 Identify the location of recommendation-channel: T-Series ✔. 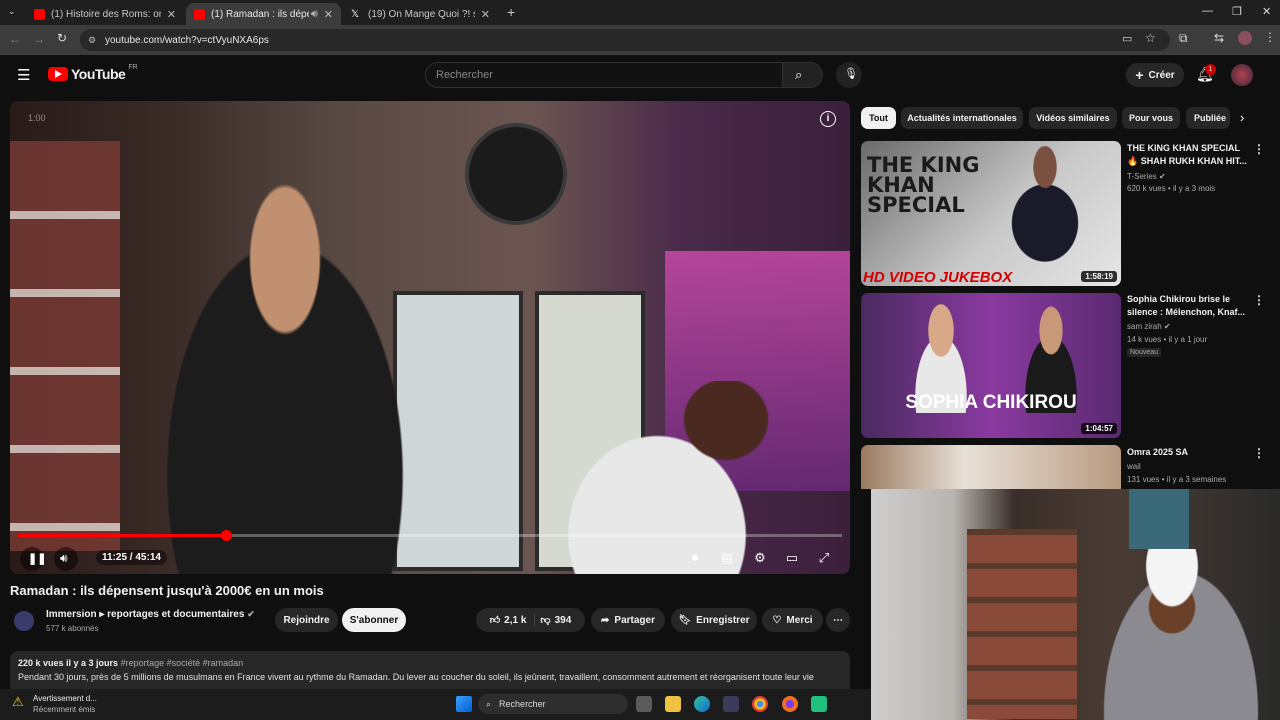
(1189, 177).